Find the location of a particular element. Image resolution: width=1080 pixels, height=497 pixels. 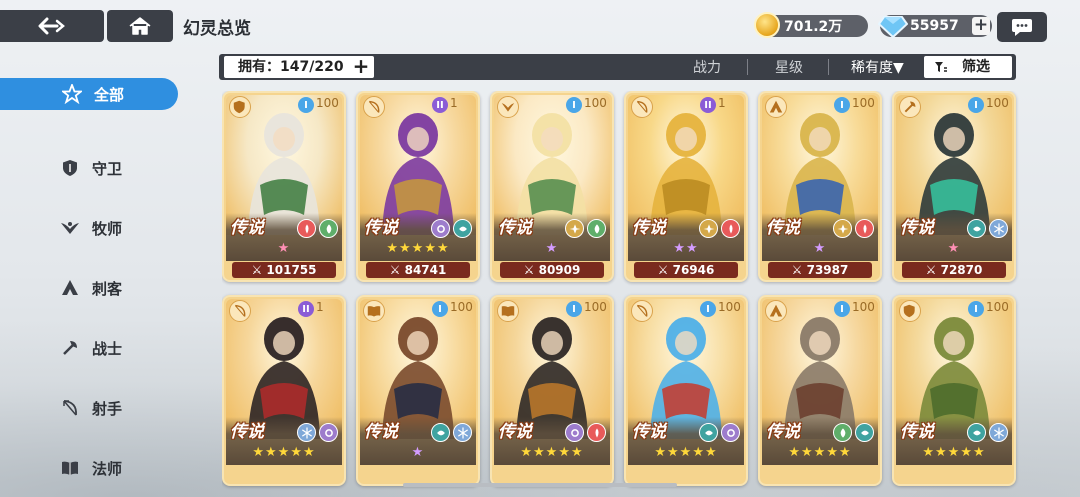

class-sidebar: 全部 守卫 牧师 刺客 战士 射手 法师 is located at coordinates (90, 287).